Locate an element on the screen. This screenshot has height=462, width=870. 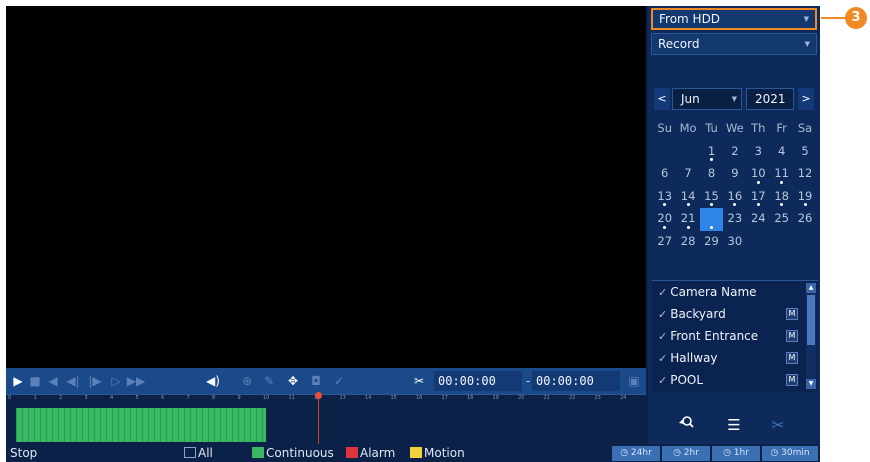
calendar-day: 16 is located at coordinates (734, 197).